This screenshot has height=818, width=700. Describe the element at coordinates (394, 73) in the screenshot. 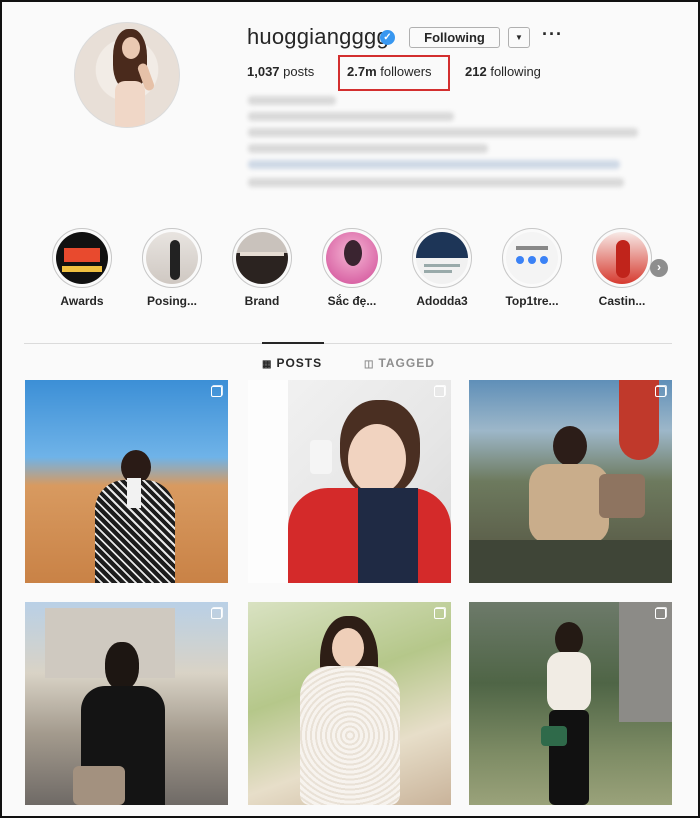

I see `followers-highlight-box` at that location.